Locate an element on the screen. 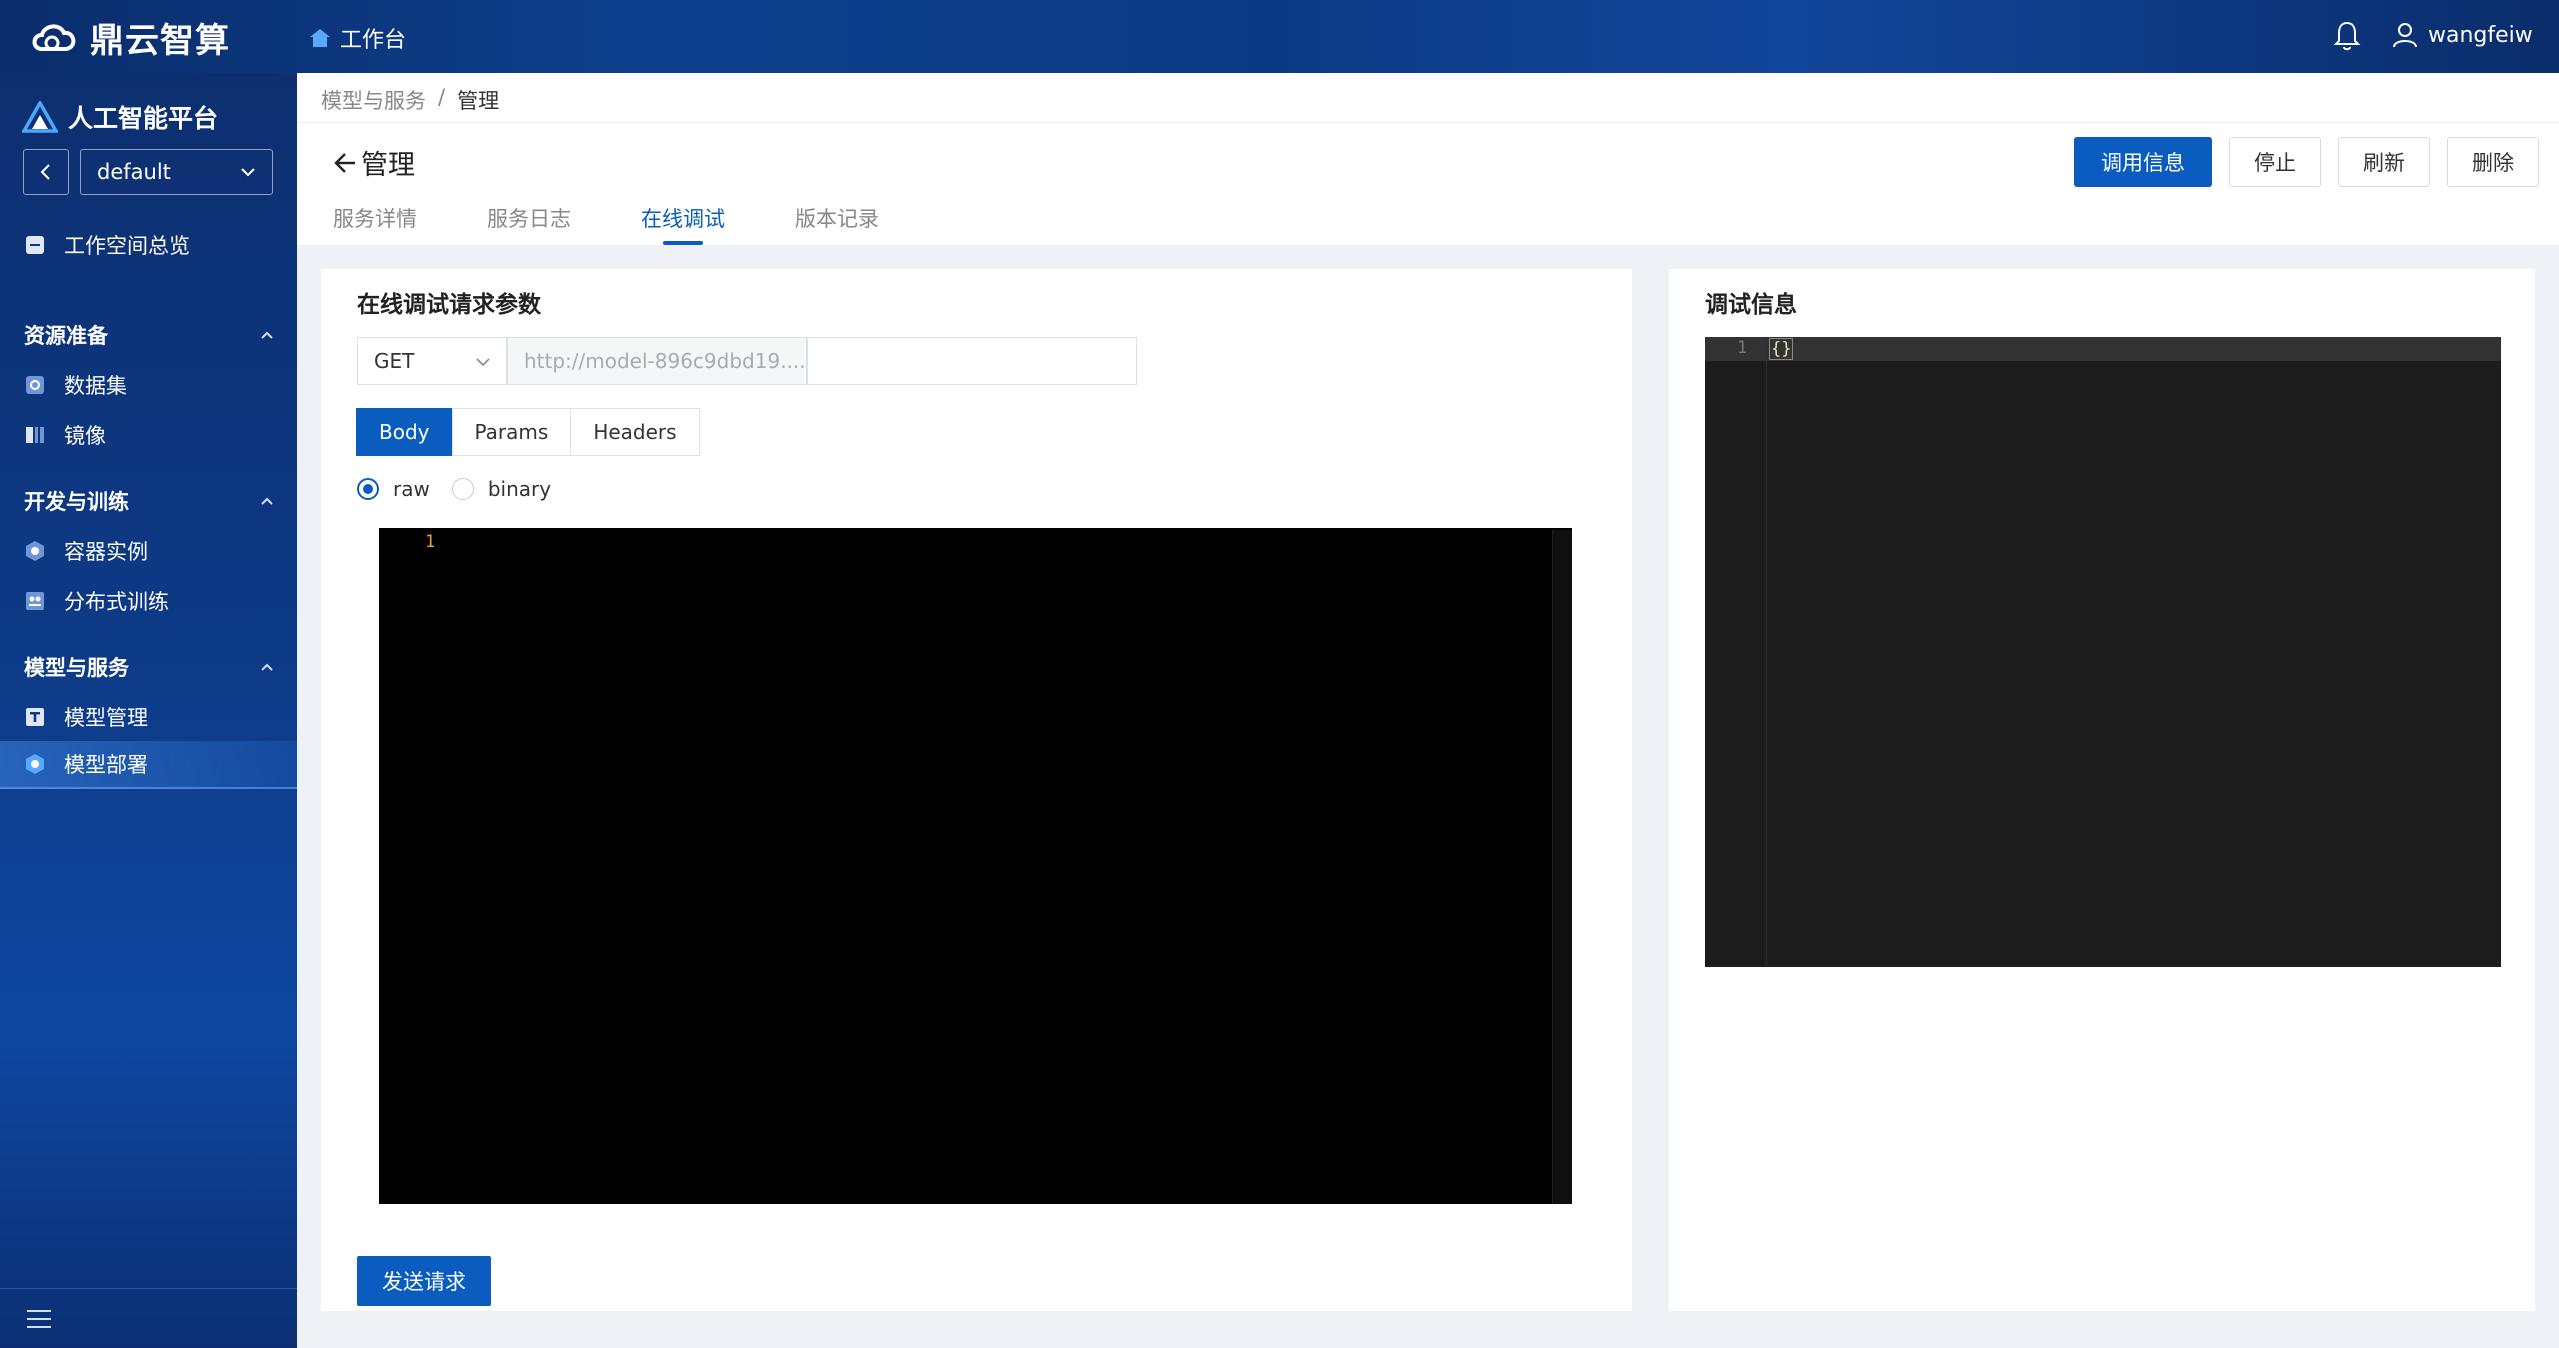  sidebar-item-model-manage: 模型管理 is located at coordinates (148, 717).